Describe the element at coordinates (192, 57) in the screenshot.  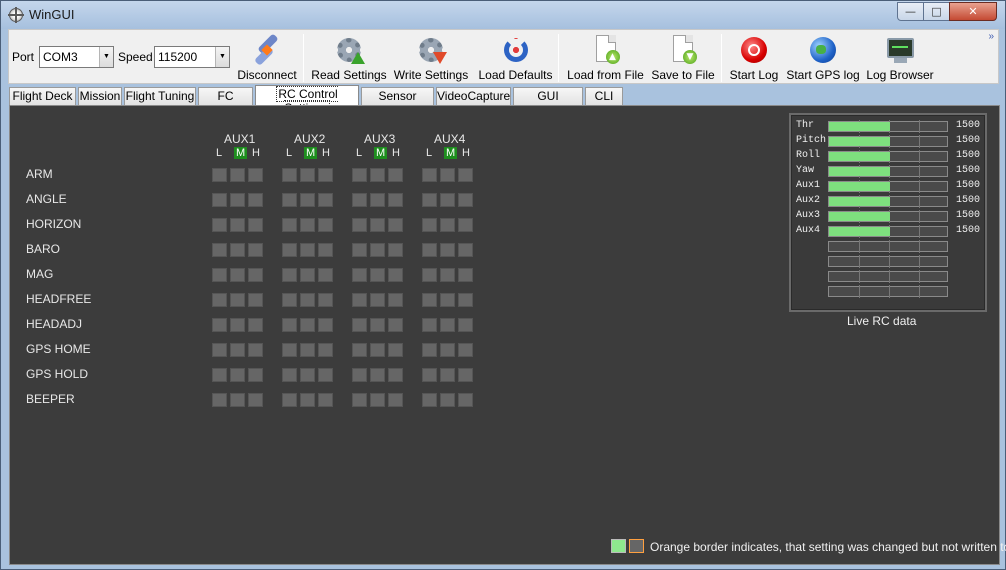
I see `speed-select: 115200 ▼` at that location.